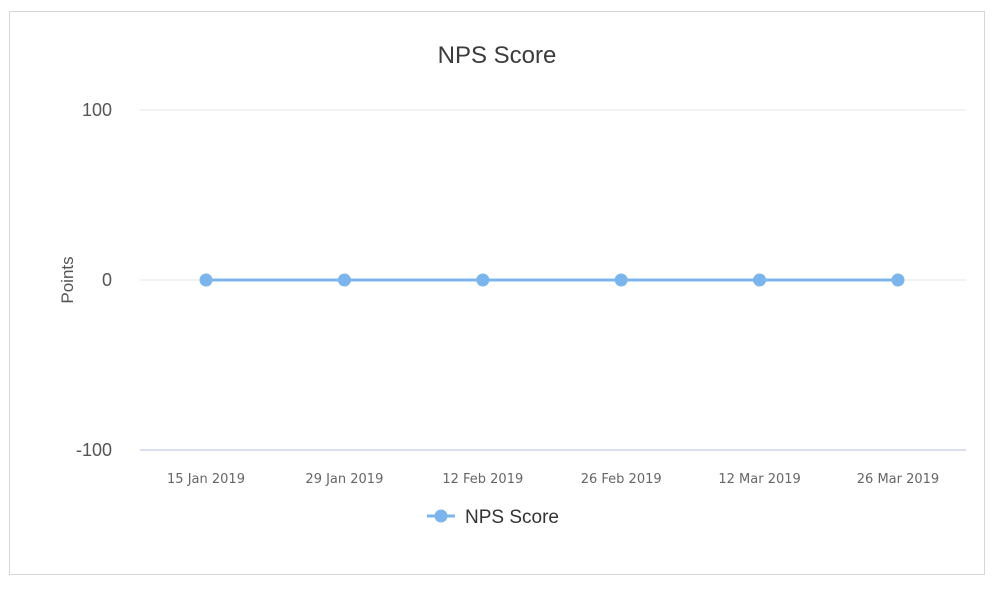 The image size is (996, 598). Describe the element at coordinates (621, 479) in the screenshot. I see `x-tick-label: 26 Feb 2019` at that location.